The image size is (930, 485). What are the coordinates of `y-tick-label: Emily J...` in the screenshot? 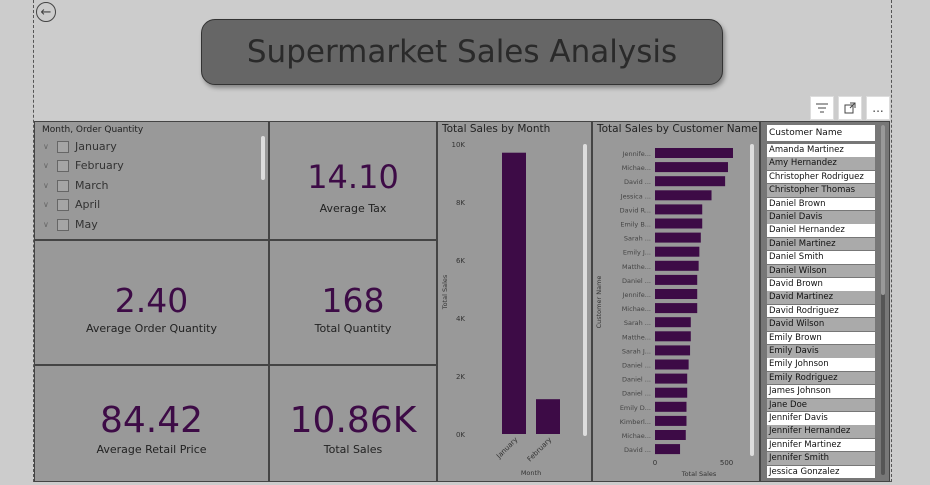 It's located at (637, 253).